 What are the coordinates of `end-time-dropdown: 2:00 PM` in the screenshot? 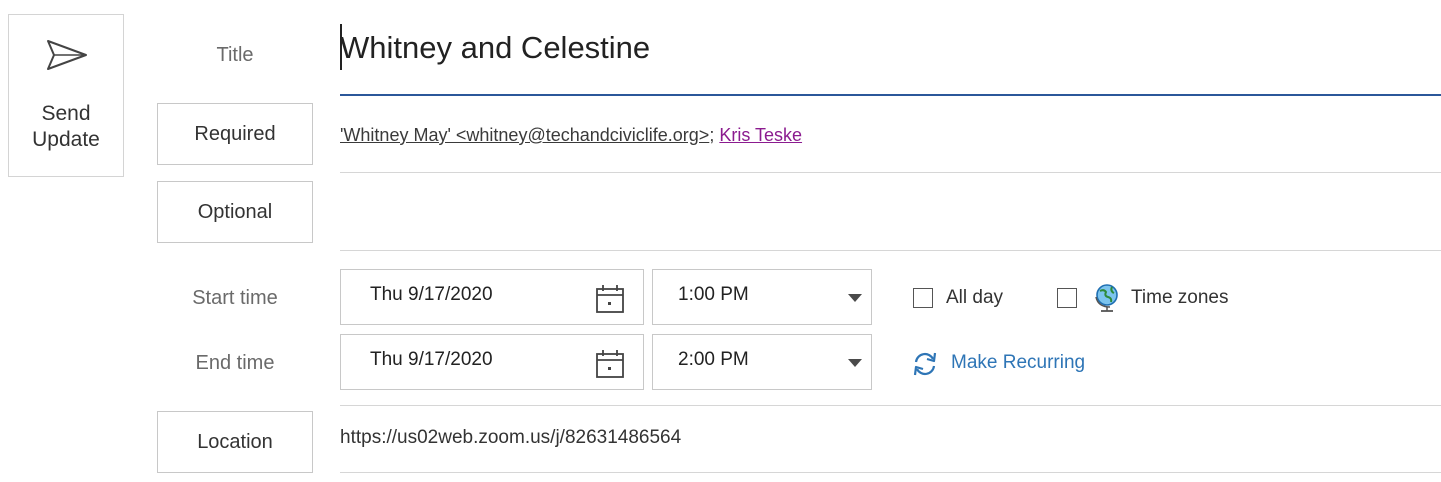 It's located at (762, 362).